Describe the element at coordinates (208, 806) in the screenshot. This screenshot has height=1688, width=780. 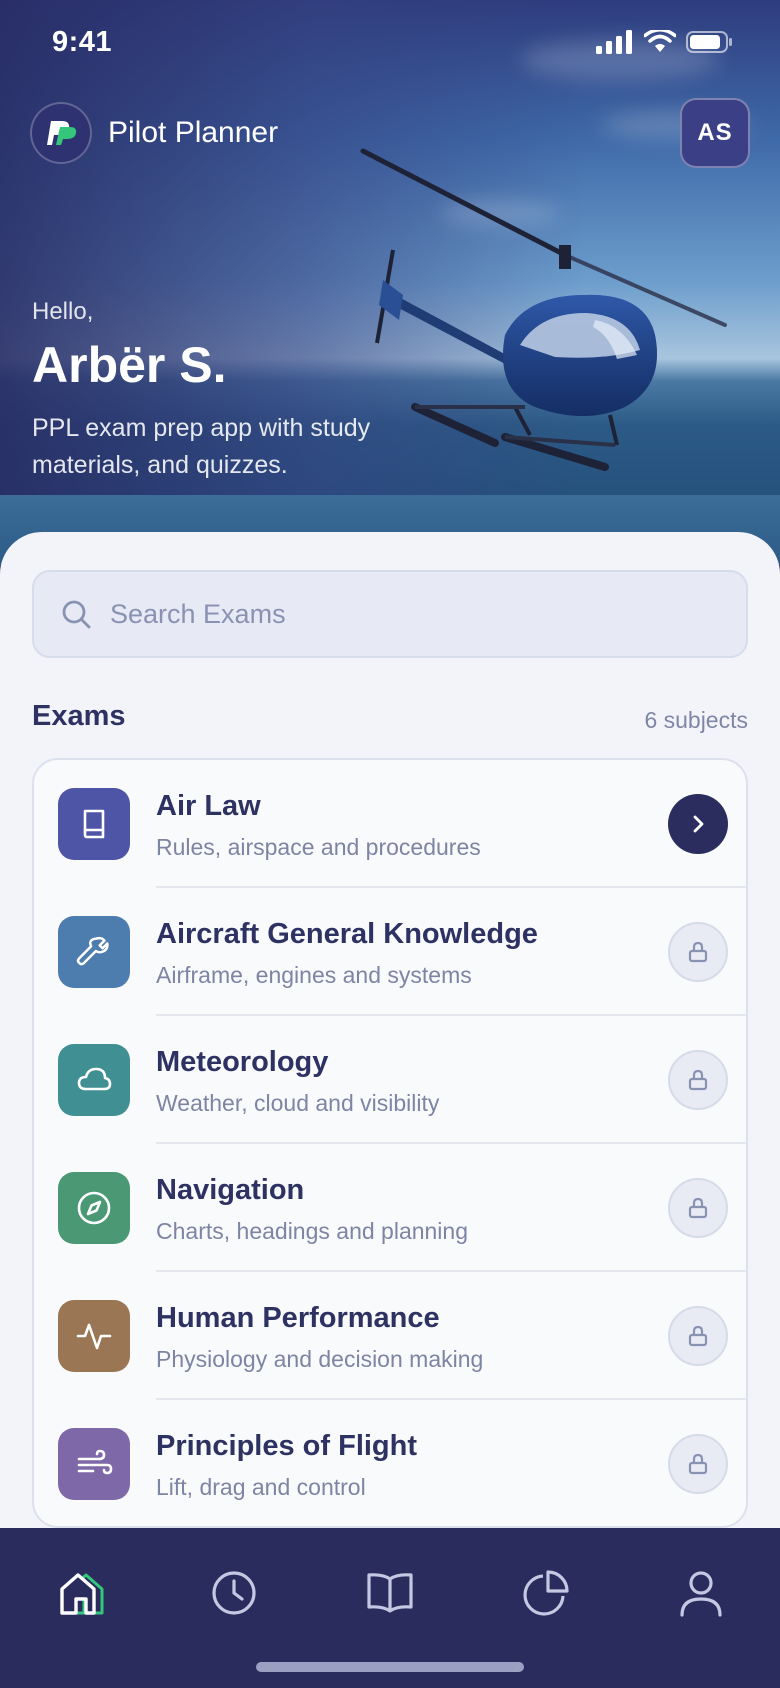
I see `exam-title: Air Law` at that location.